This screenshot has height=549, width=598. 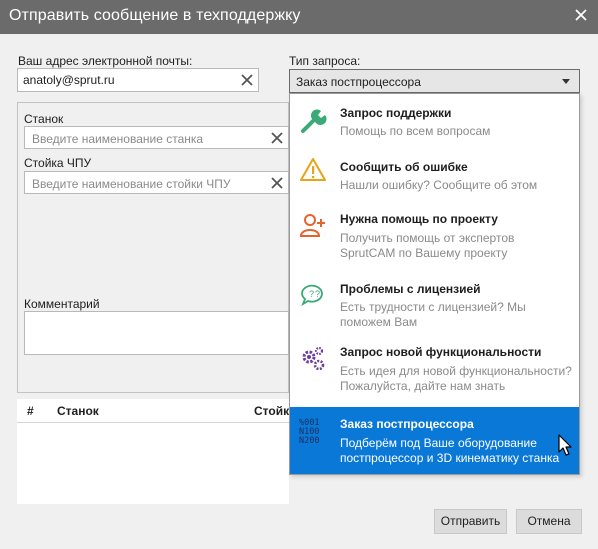 I want to click on column-cnc: Стойк, so click(x=272, y=411).